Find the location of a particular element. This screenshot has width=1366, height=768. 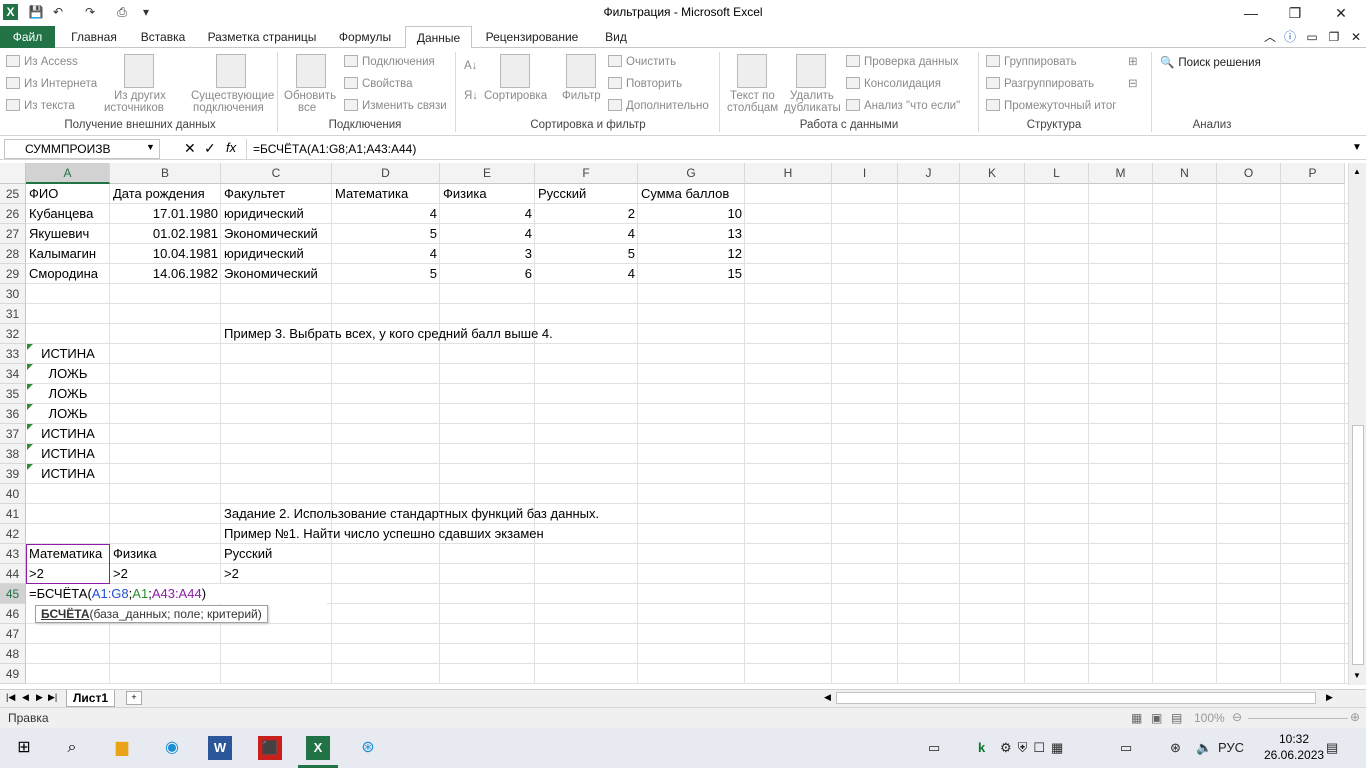

column-header-m: M is located at coordinates (1121, 173).